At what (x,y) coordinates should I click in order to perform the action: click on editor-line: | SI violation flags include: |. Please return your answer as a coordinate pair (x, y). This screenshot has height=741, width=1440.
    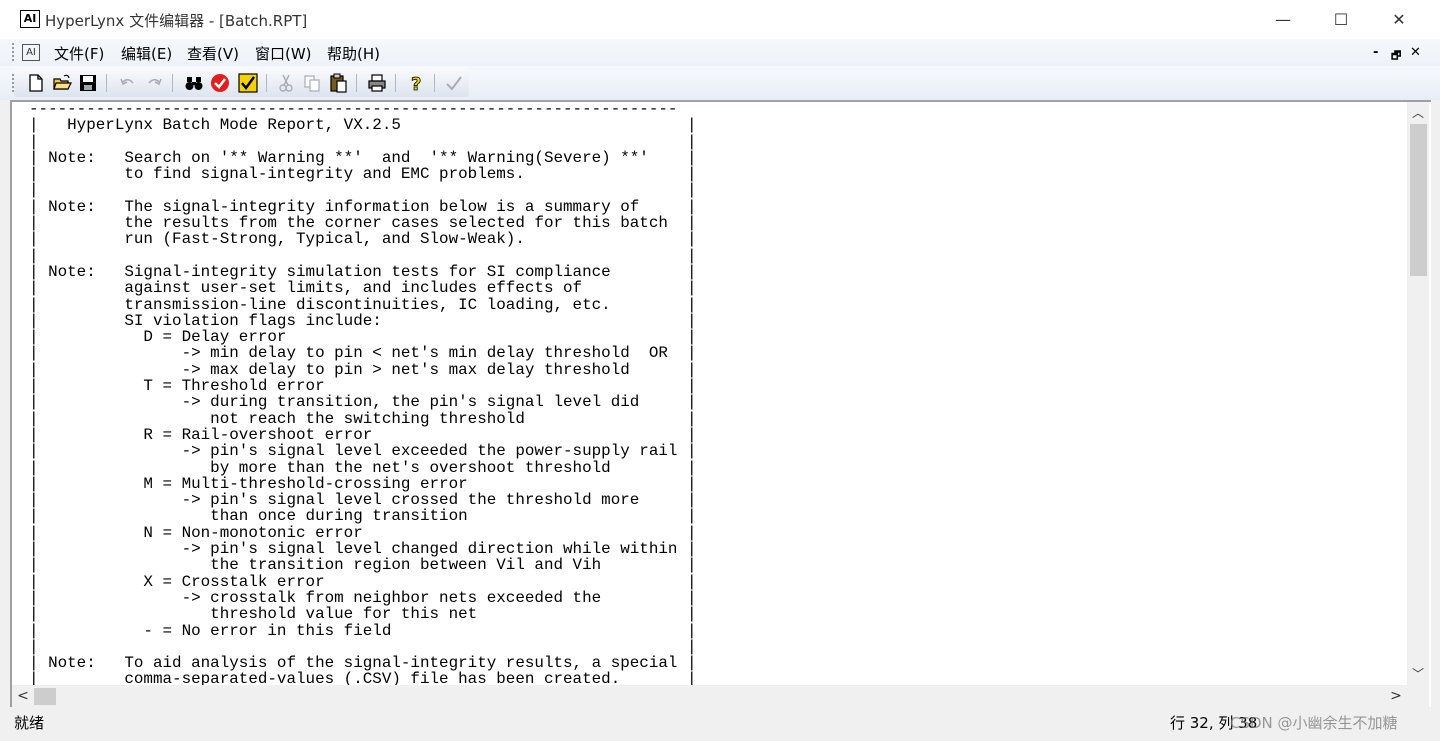
    Looking at the image, I should click on (363, 321).